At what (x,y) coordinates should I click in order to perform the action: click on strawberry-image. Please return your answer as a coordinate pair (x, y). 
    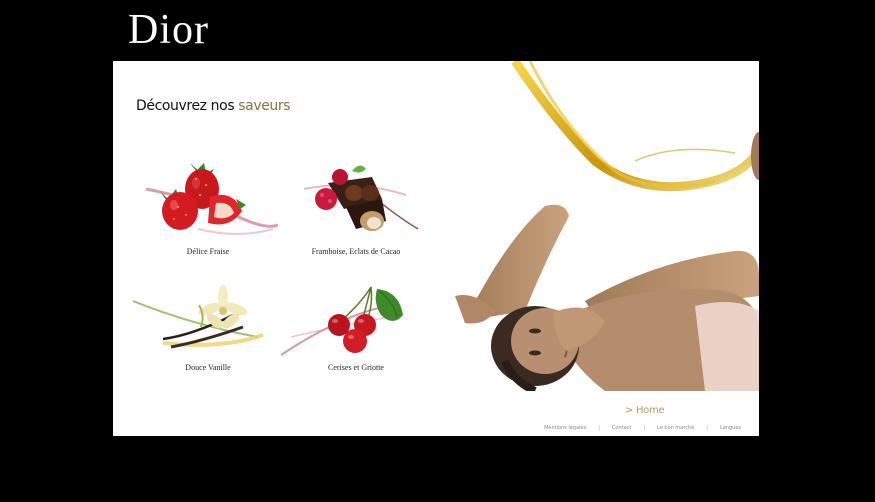
    Looking at the image, I should click on (211, 199).